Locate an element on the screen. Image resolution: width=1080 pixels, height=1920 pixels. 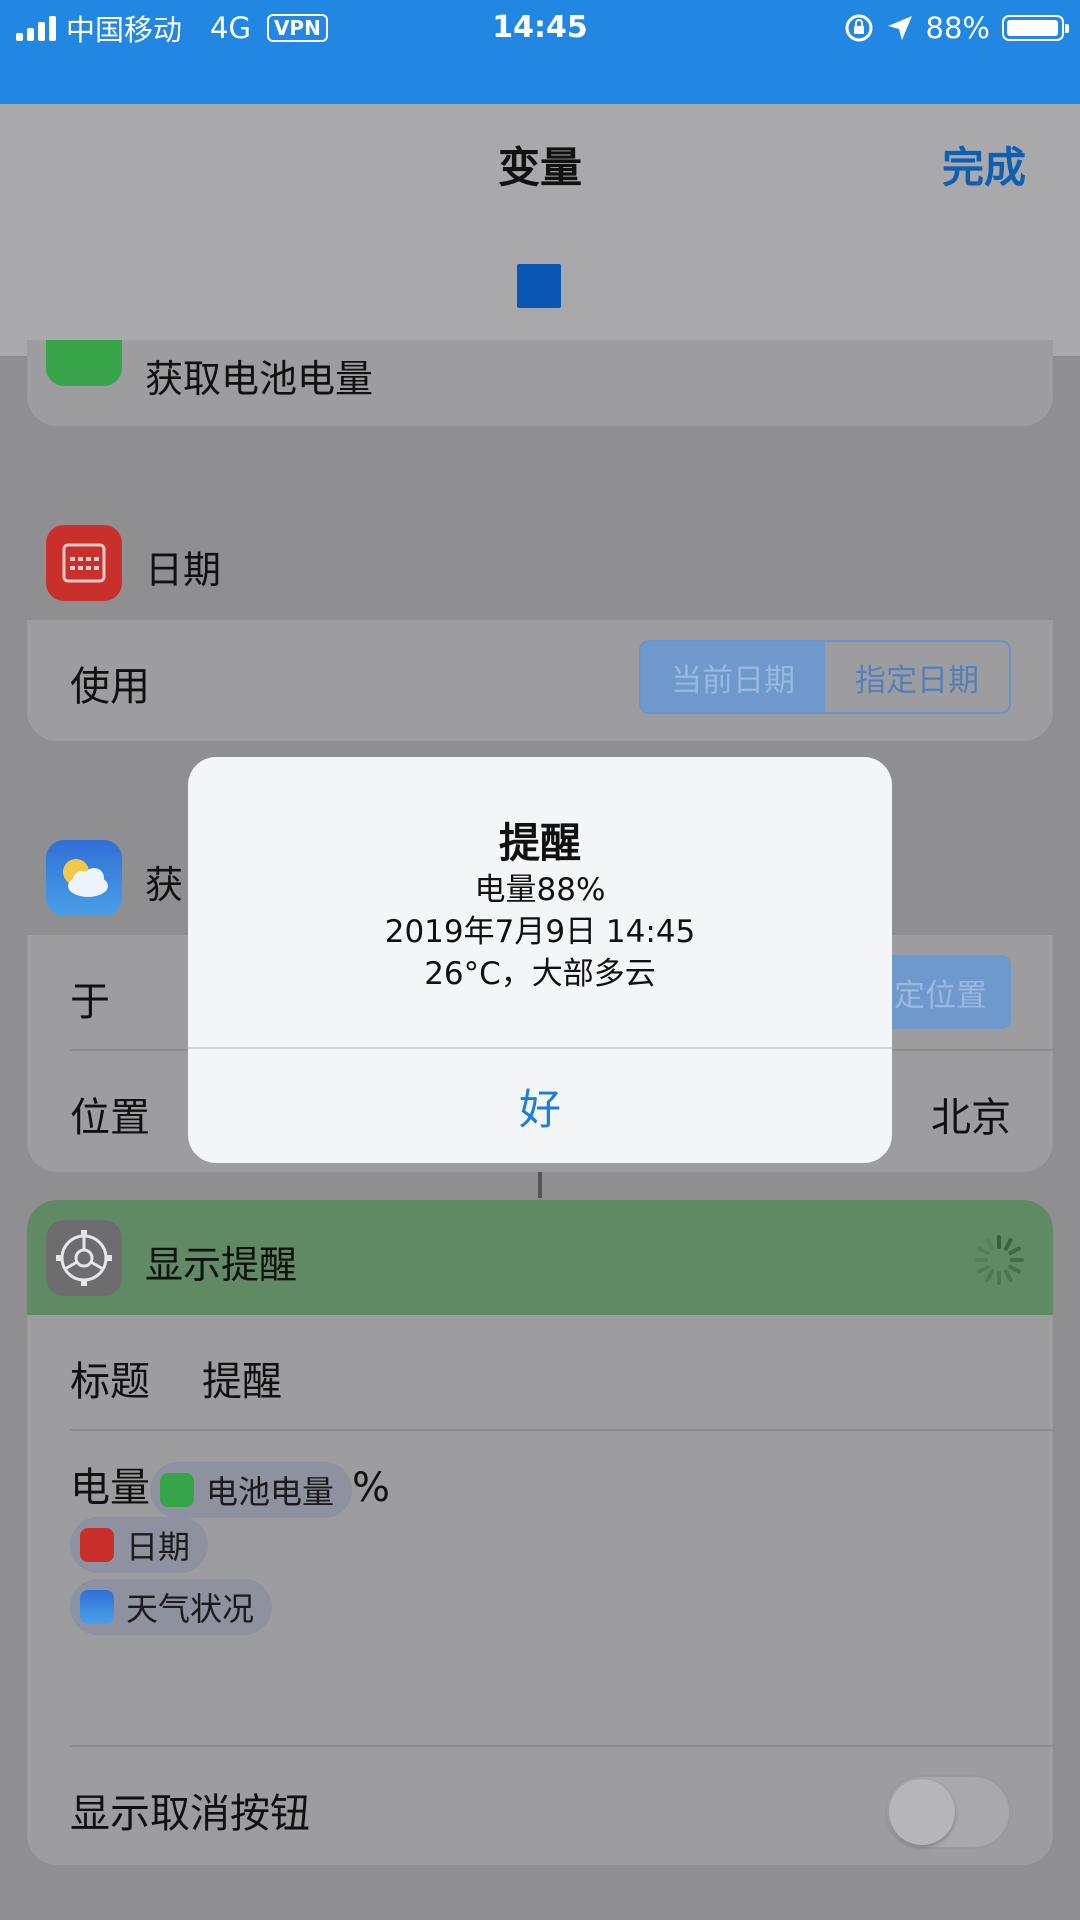
loading-spinner-icon is located at coordinates (999, 1260).